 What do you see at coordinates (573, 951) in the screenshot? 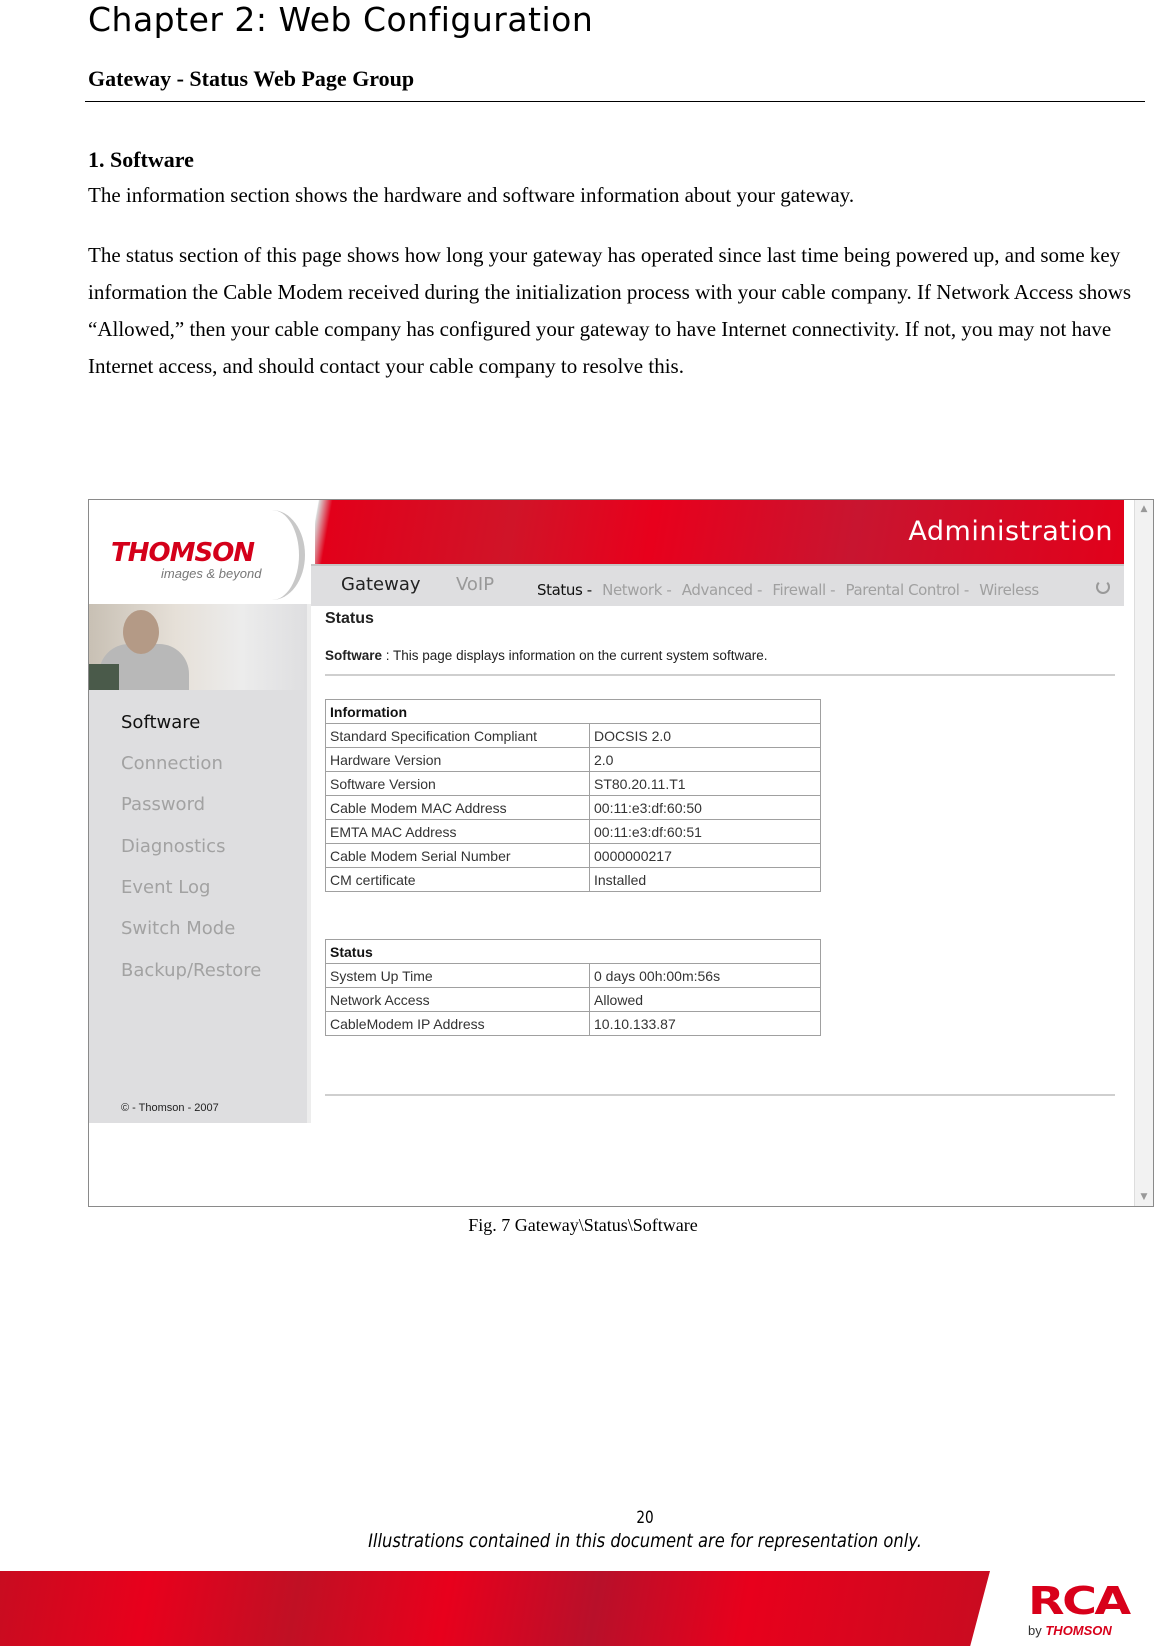
I see `table-header: Status` at bounding box center [573, 951].